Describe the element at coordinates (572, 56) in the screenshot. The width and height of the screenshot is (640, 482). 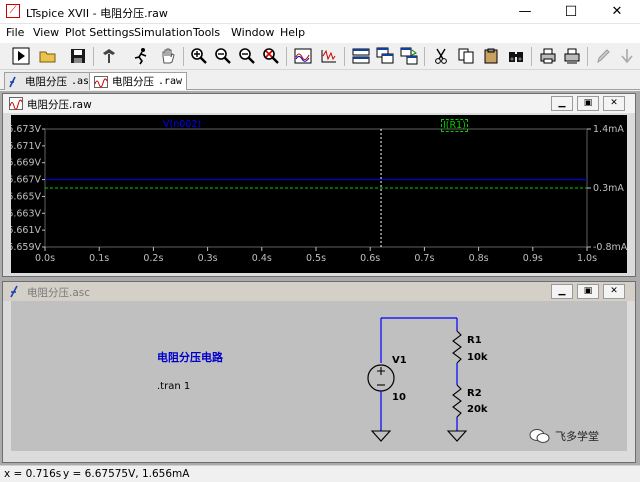
I see `print-preview-icon` at that location.